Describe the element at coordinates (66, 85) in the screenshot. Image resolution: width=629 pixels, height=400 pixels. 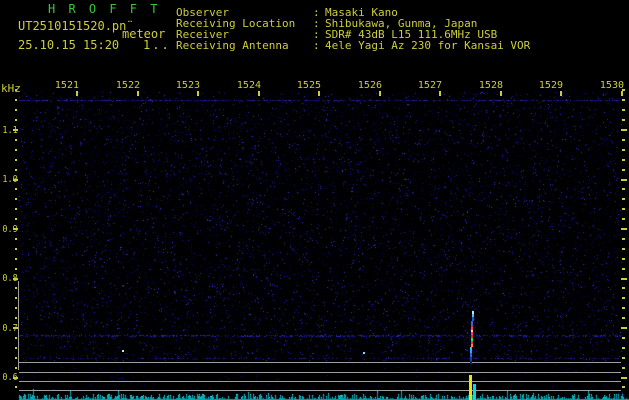
I see `x-tick-label: 1521` at that location.